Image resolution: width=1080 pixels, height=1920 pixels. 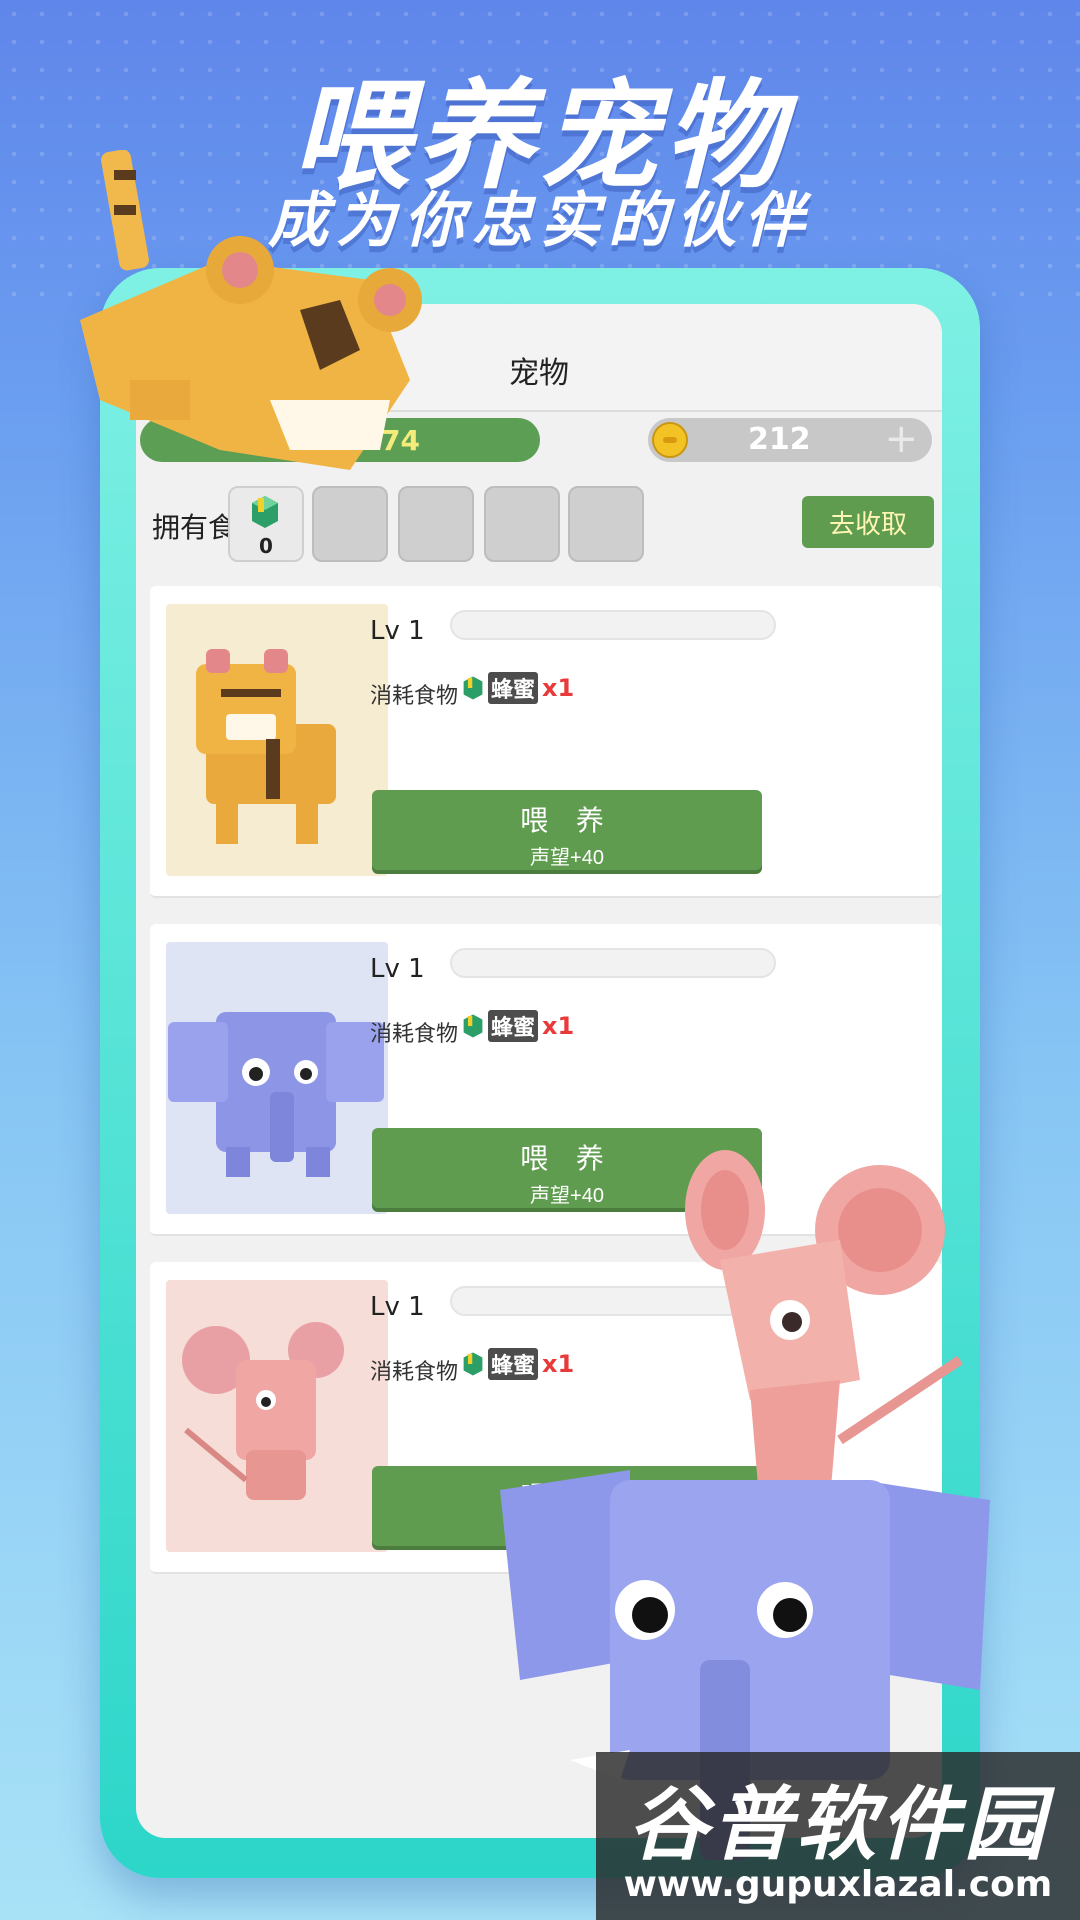 I want to click on watermark: 谷普软件园 www.gupuxlazal.com, so click(x=838, y=1836).